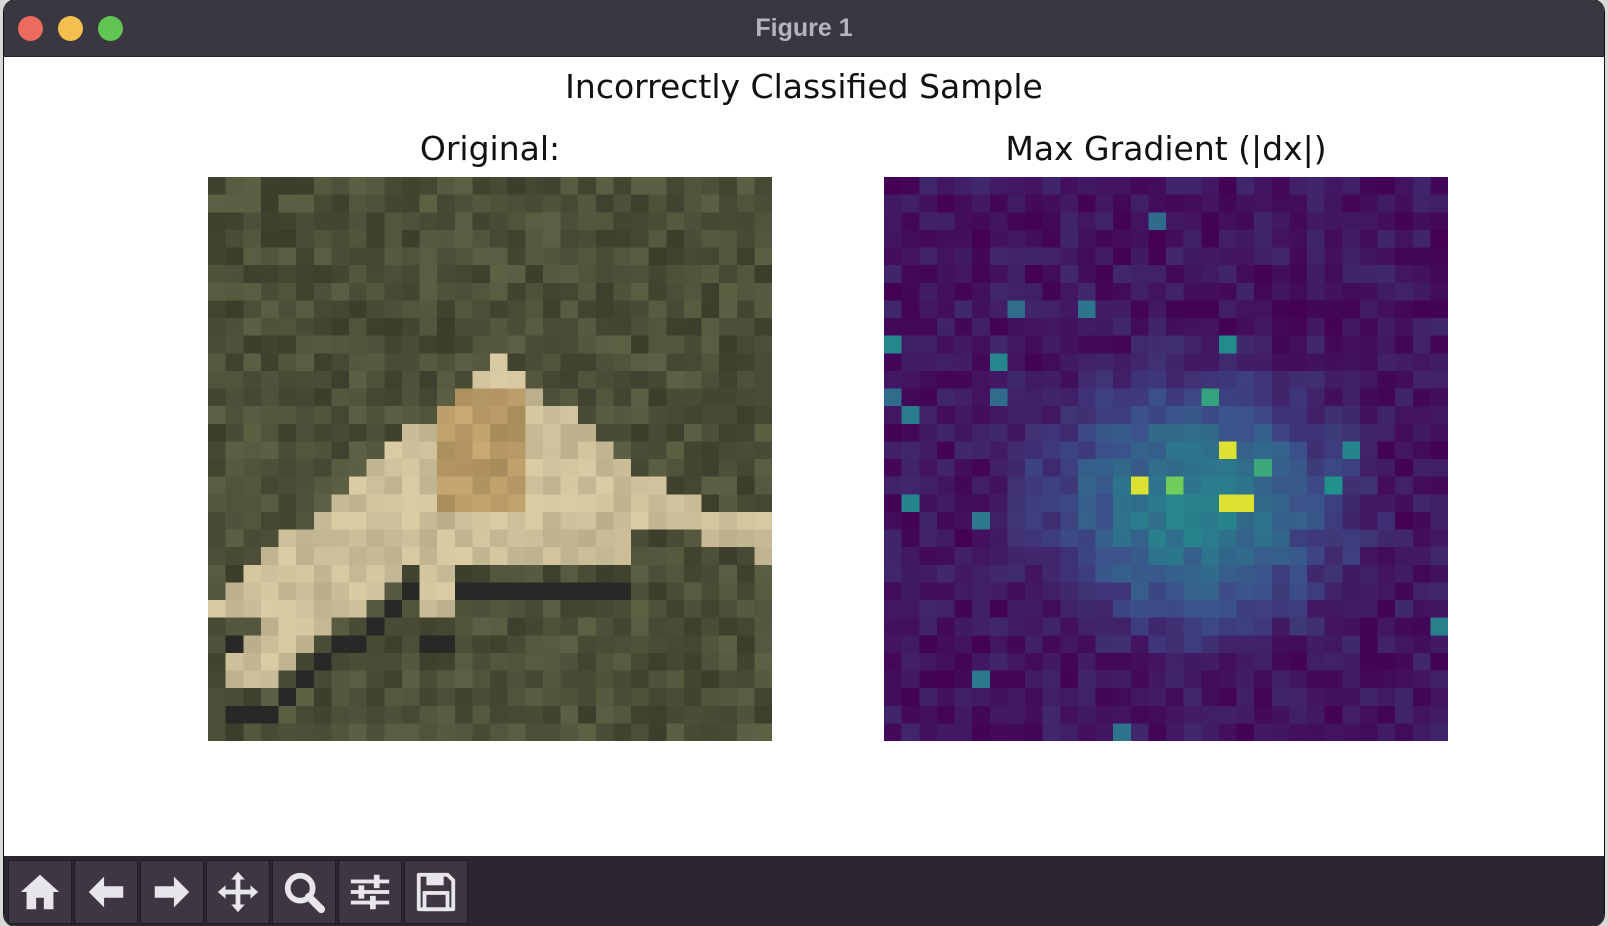 The height and width of the screenshot is (926, 1608). I want to click on pan-button, so click(238, 892).